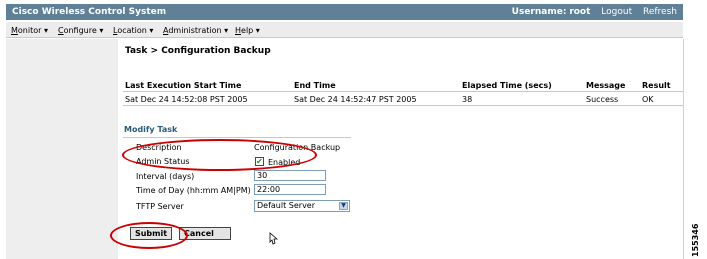 This screenshot has width=707, height=259. I want to click on section-title: Modify Task, so click(151, 129).